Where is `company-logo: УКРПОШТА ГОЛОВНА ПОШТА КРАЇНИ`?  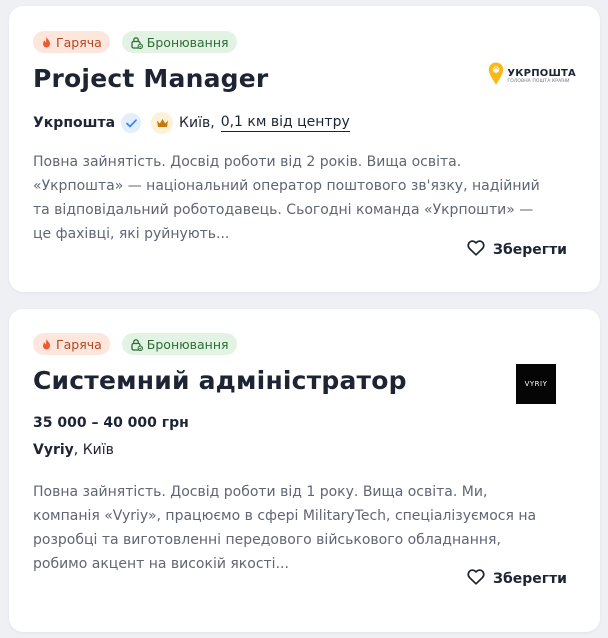 company-logo: УКРПОШТА ГОЛОВНА ПОШТА КРАЇНИ is located at coordinates (532, 76).